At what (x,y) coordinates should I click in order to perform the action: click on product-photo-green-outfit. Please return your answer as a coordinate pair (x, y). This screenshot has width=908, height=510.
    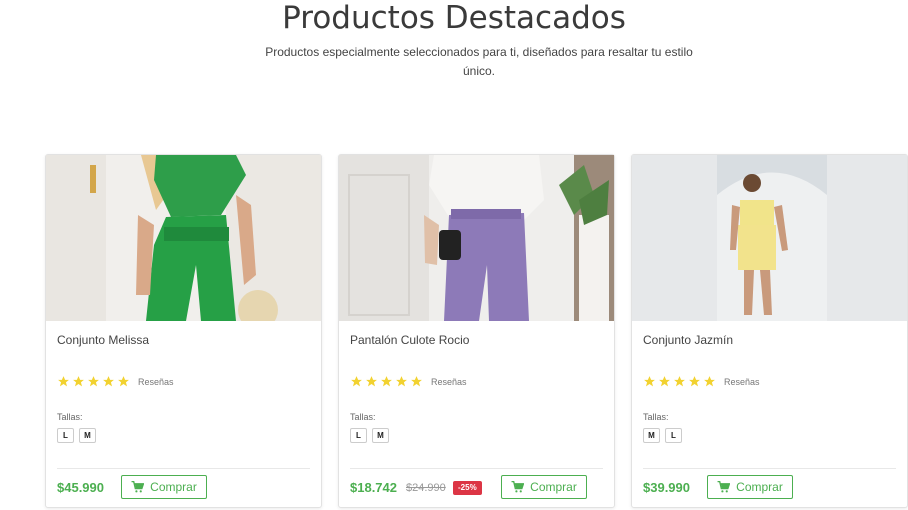
    Looking at the image, I should click on (183, 238).